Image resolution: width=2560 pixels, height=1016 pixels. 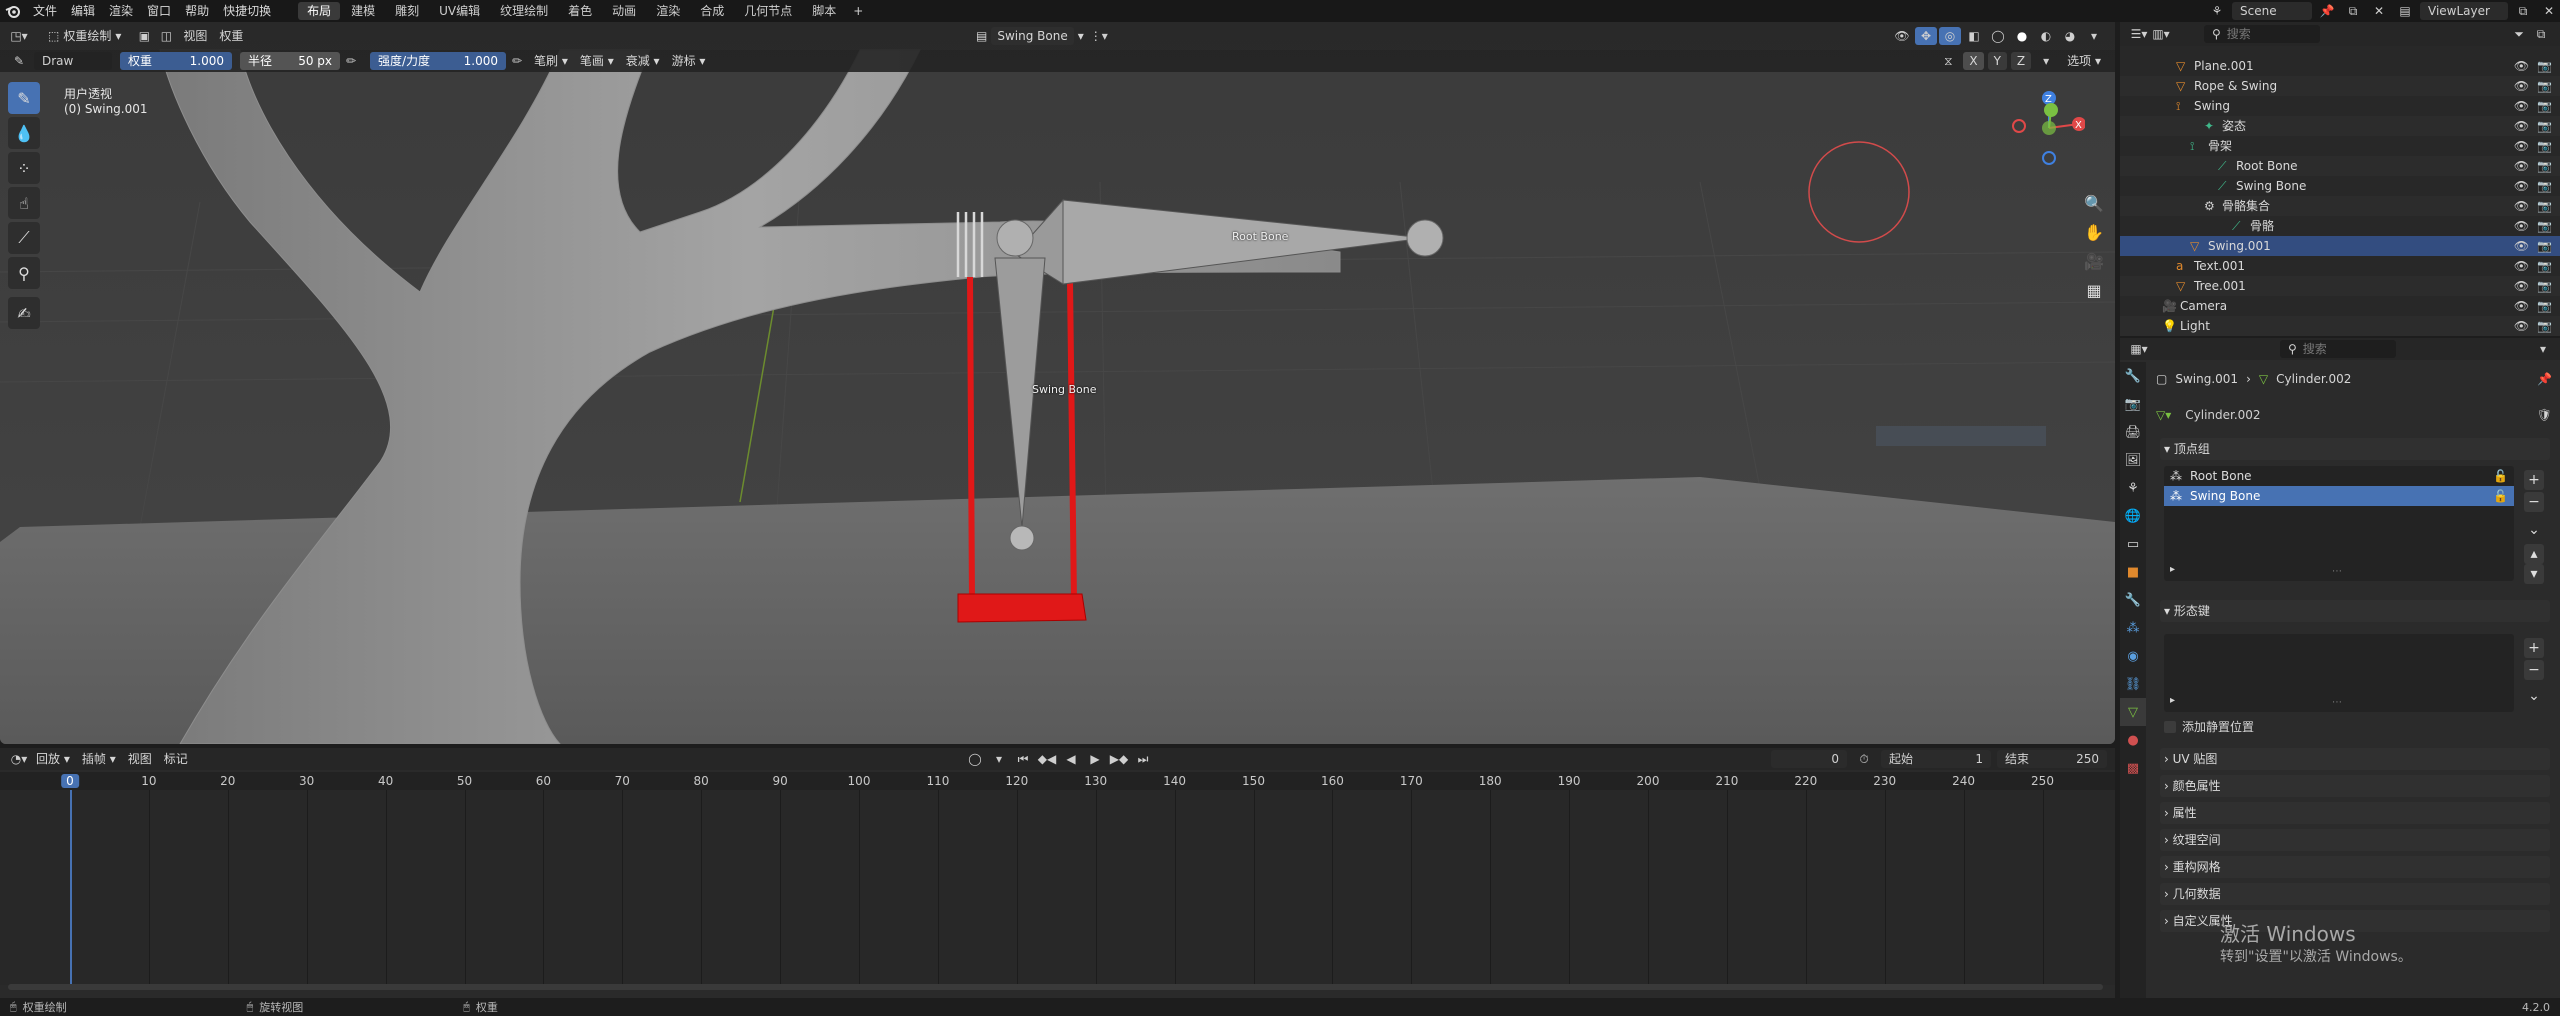 What do you see at coordinates (438, 61) in the screenshot?
I see `strength-slider: 强度/力度 1.000` at bounding box center [438, 61].